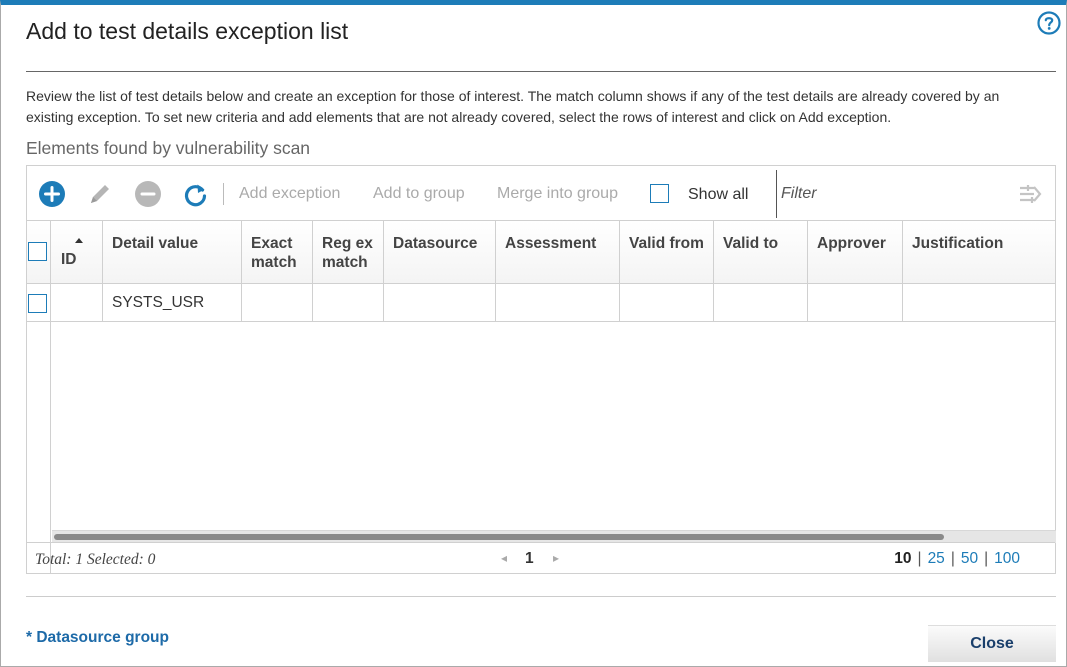  What do you see at coordinates (52, 194) in the screenshot?
I see `add-circle-icon` at bounding box center [52, 194].